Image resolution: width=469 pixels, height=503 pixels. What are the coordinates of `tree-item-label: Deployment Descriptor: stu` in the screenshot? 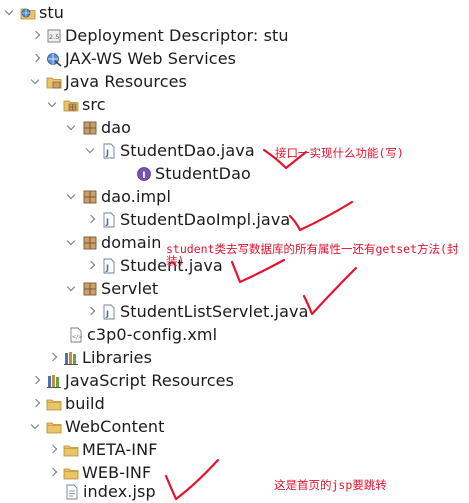 It's located at (177, 35).